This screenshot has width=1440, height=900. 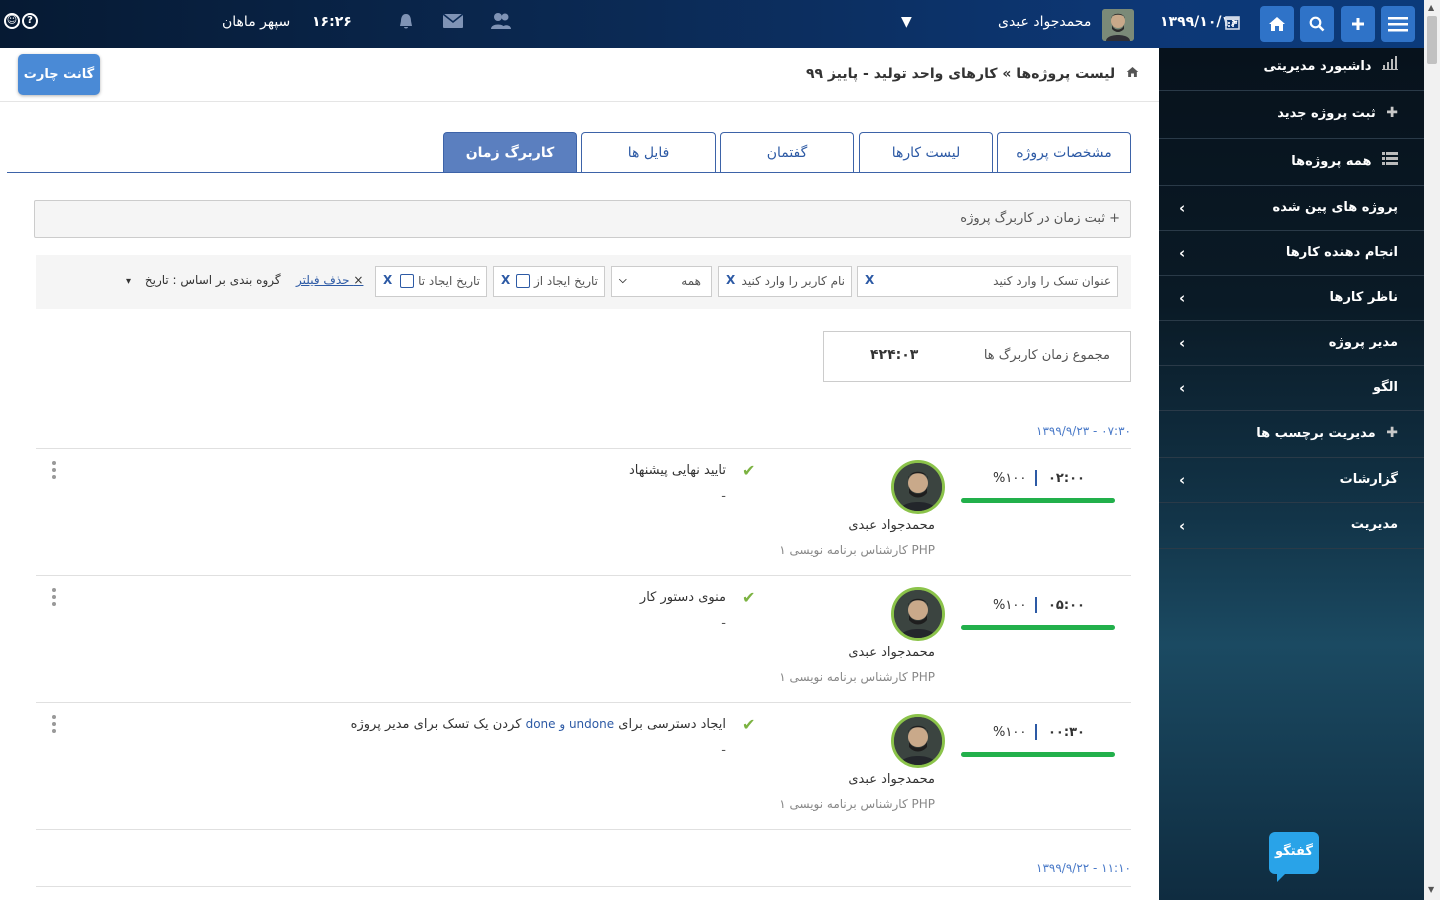 I want to click on divider, so click(x=583, y=886).